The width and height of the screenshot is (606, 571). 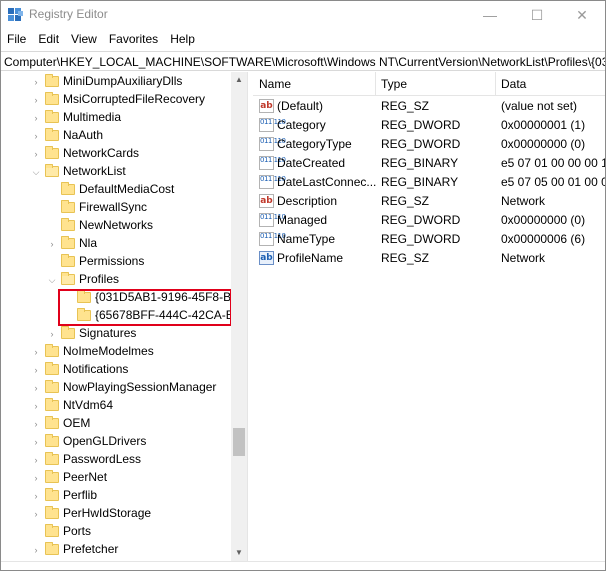 What do you see at coordinates (16, 39) in the screenshot?
I see `menu-file: File` at bounding box center [16, 39].